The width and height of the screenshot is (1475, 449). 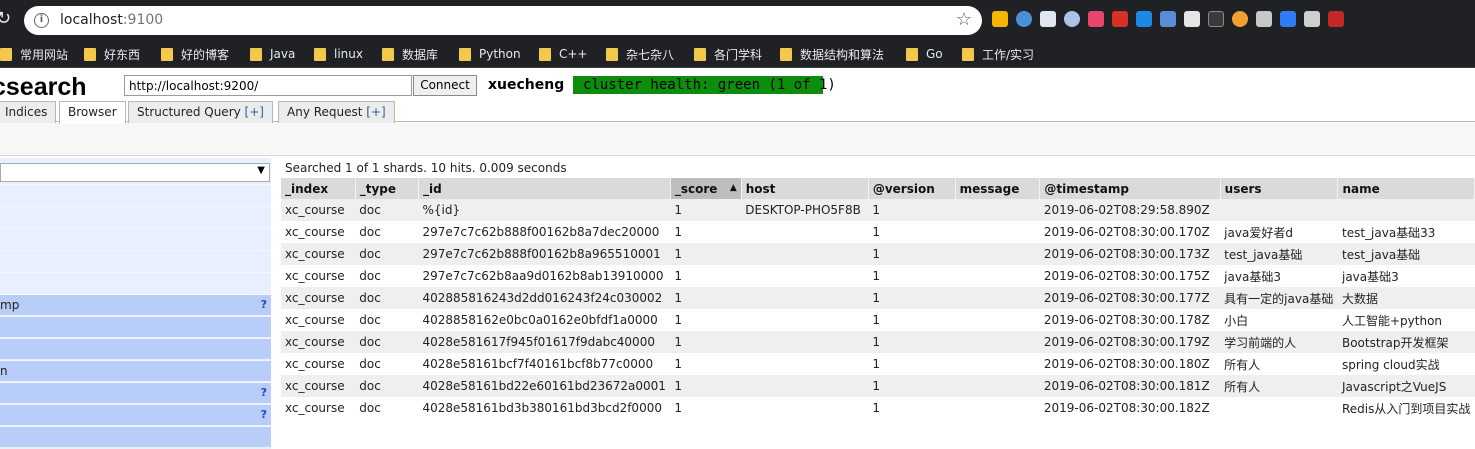 What do you see at coordinates (903, 188) in the screenshot?
I see `column-header-label: @version` at bounding box center [903, 188].